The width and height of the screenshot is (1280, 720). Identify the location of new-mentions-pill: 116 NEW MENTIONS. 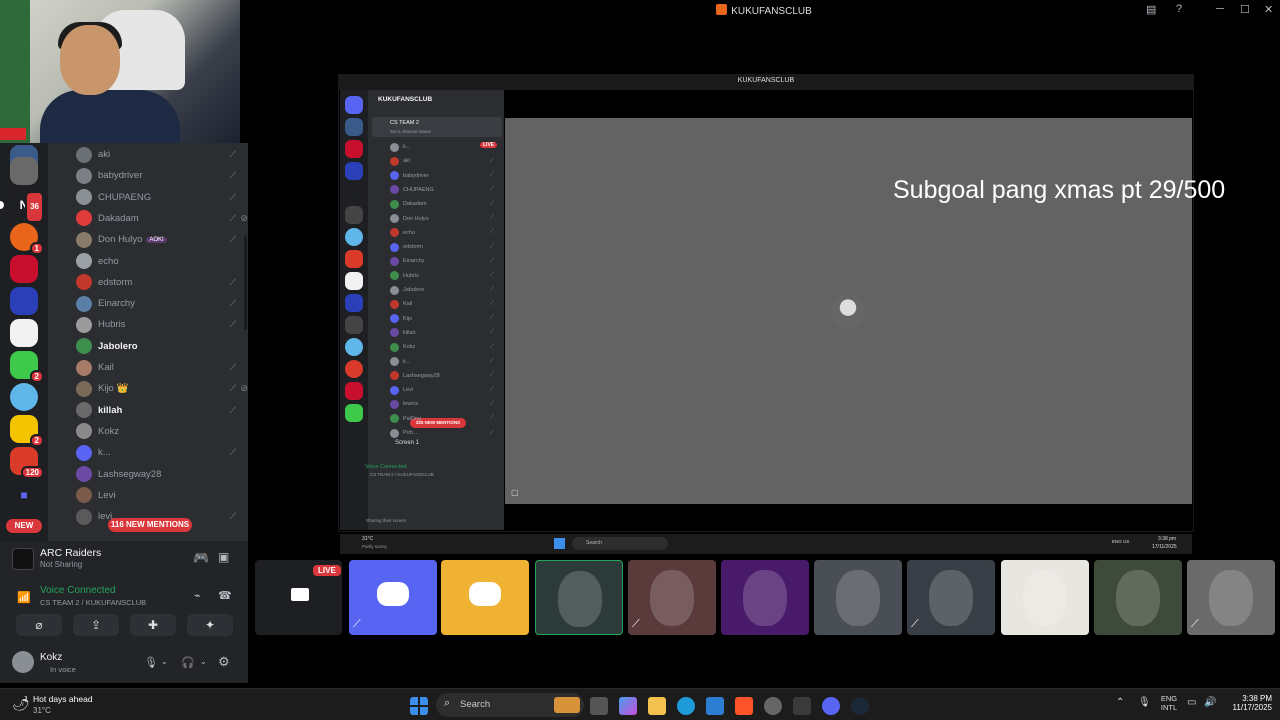
(150, 525).